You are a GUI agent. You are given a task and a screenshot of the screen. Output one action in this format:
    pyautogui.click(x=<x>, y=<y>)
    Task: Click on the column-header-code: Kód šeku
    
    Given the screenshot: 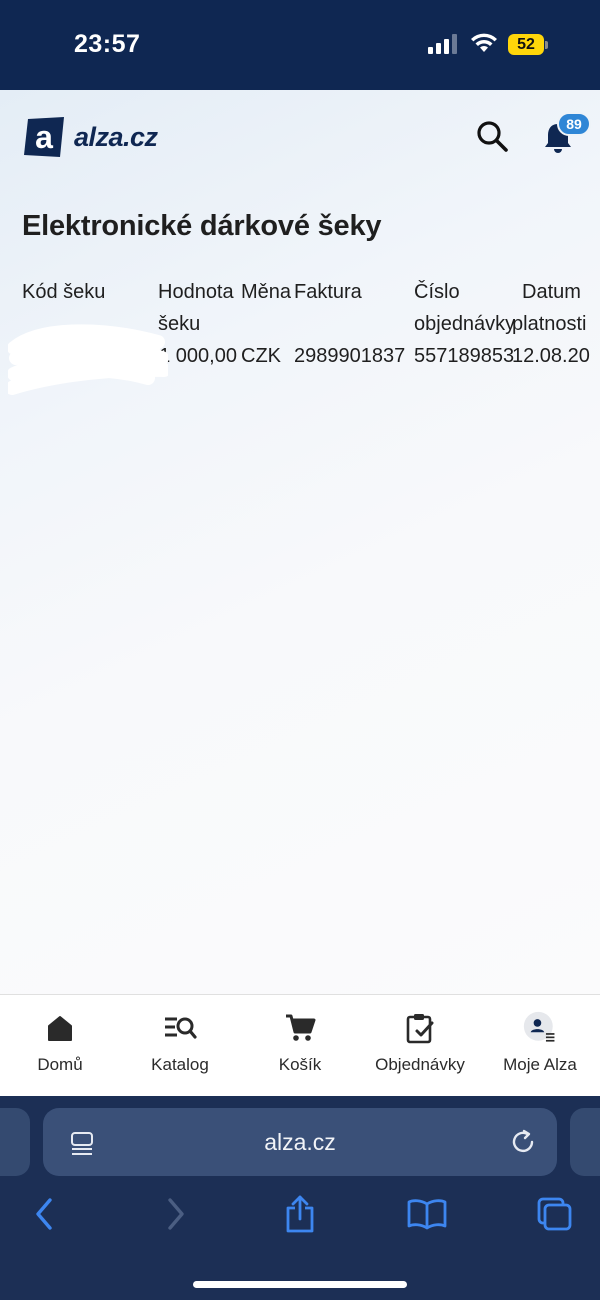 What is the action you would take?
    pyautogui.click(x=63, y=292)
    